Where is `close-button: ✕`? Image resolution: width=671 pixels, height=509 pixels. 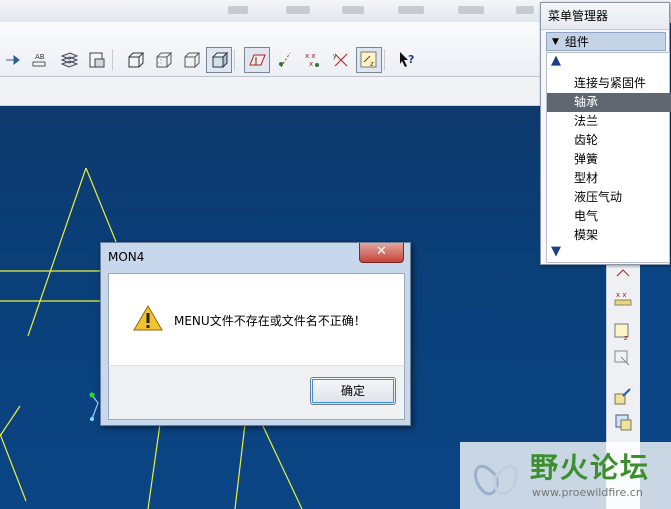
close-button: ✕ is located at coordinates (381, 253).